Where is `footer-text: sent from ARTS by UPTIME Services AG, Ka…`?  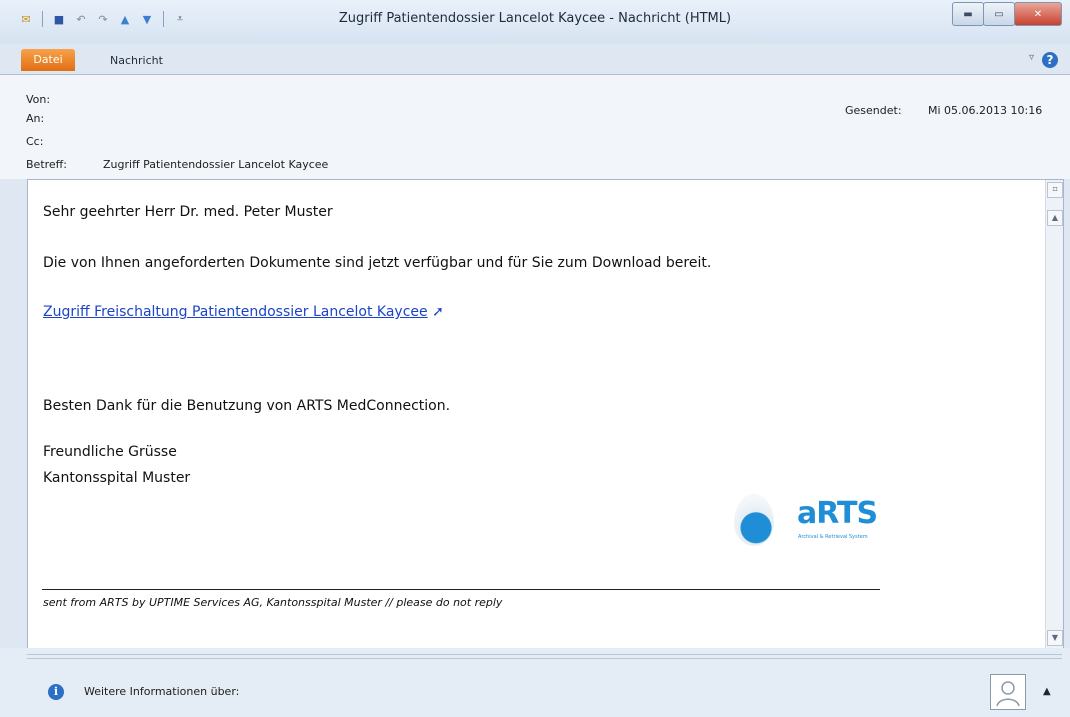
footer-text: sent from ARTS by UPTIME Services AG, Ka… is located at coordinates (273, 602).